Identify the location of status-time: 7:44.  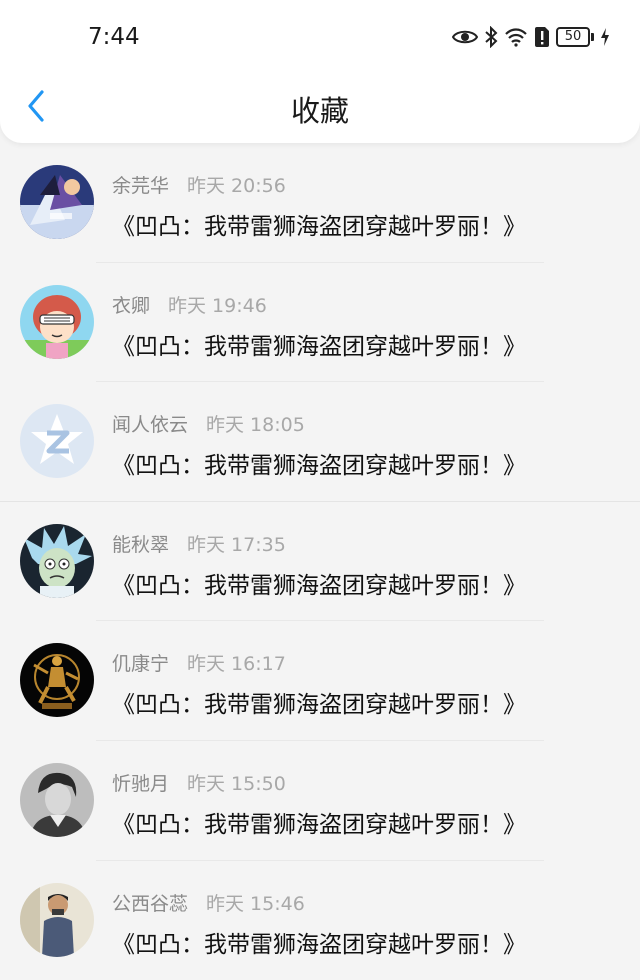
(114, 37).